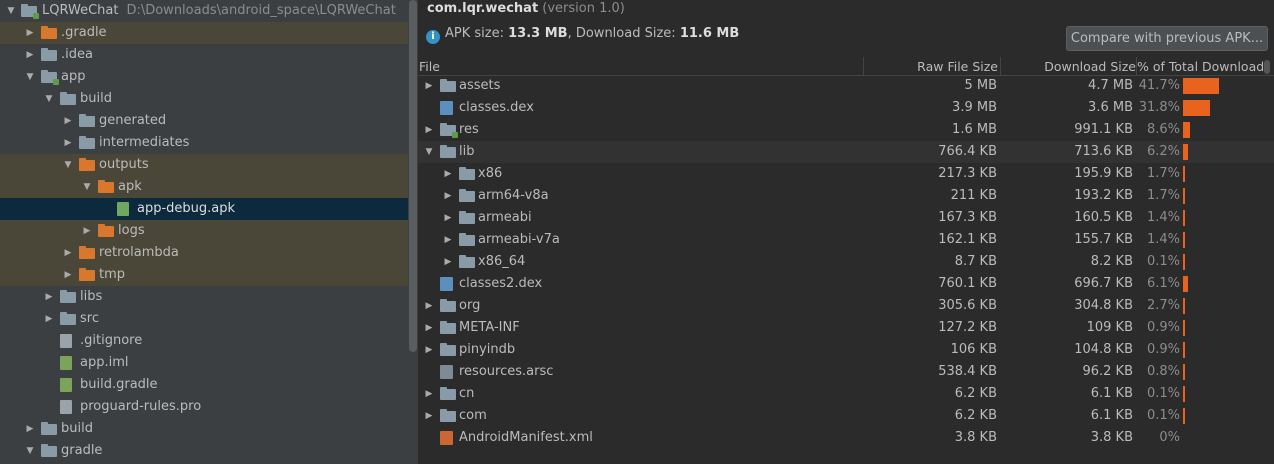 Image resolution: width=1274 pixels, height=464 pixels. Describe the element at coordinates (846, 284) in the screenshot. I see `table-row: classes2.dex 760.1 KB 696.7 KB 6.1%` at that location.